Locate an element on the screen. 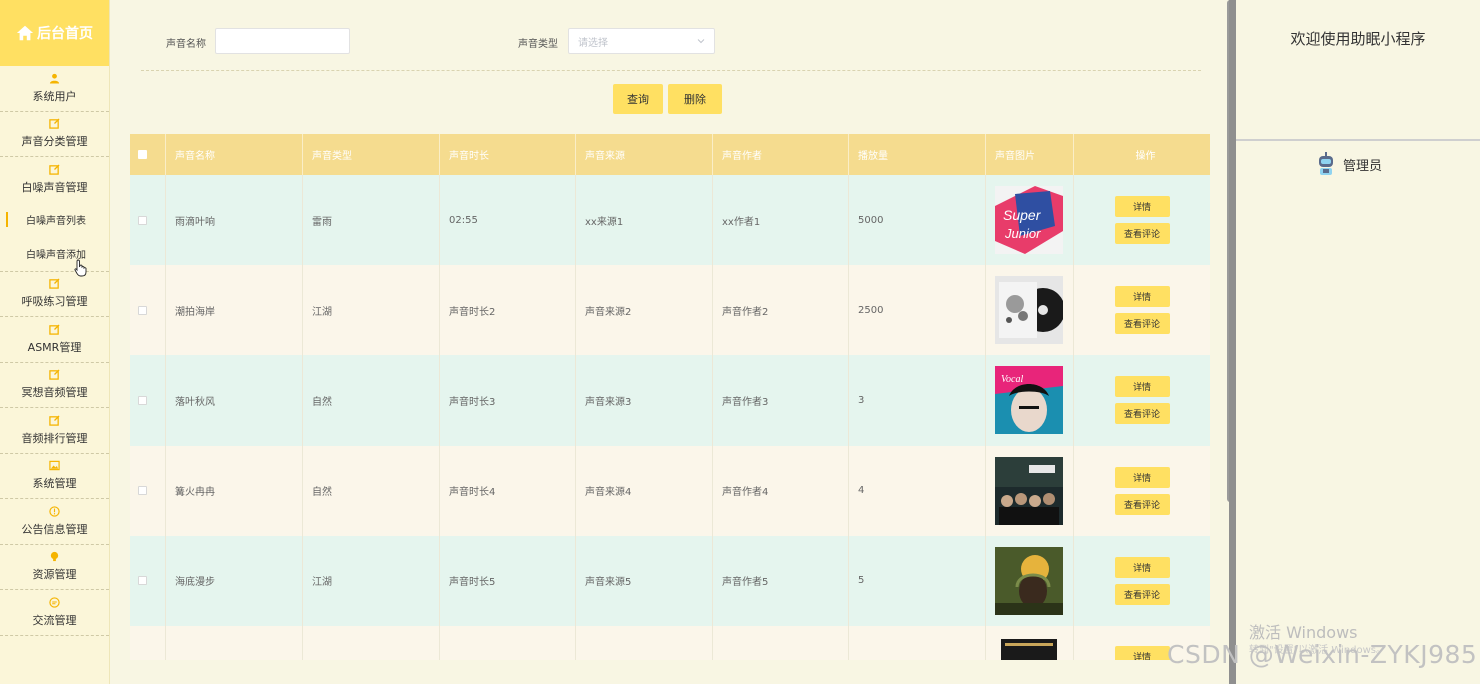 This screenshot has height=684, width=1480. sidebar-item-breathing: 呼吸练习管理 is located at coordinates (54, 294).